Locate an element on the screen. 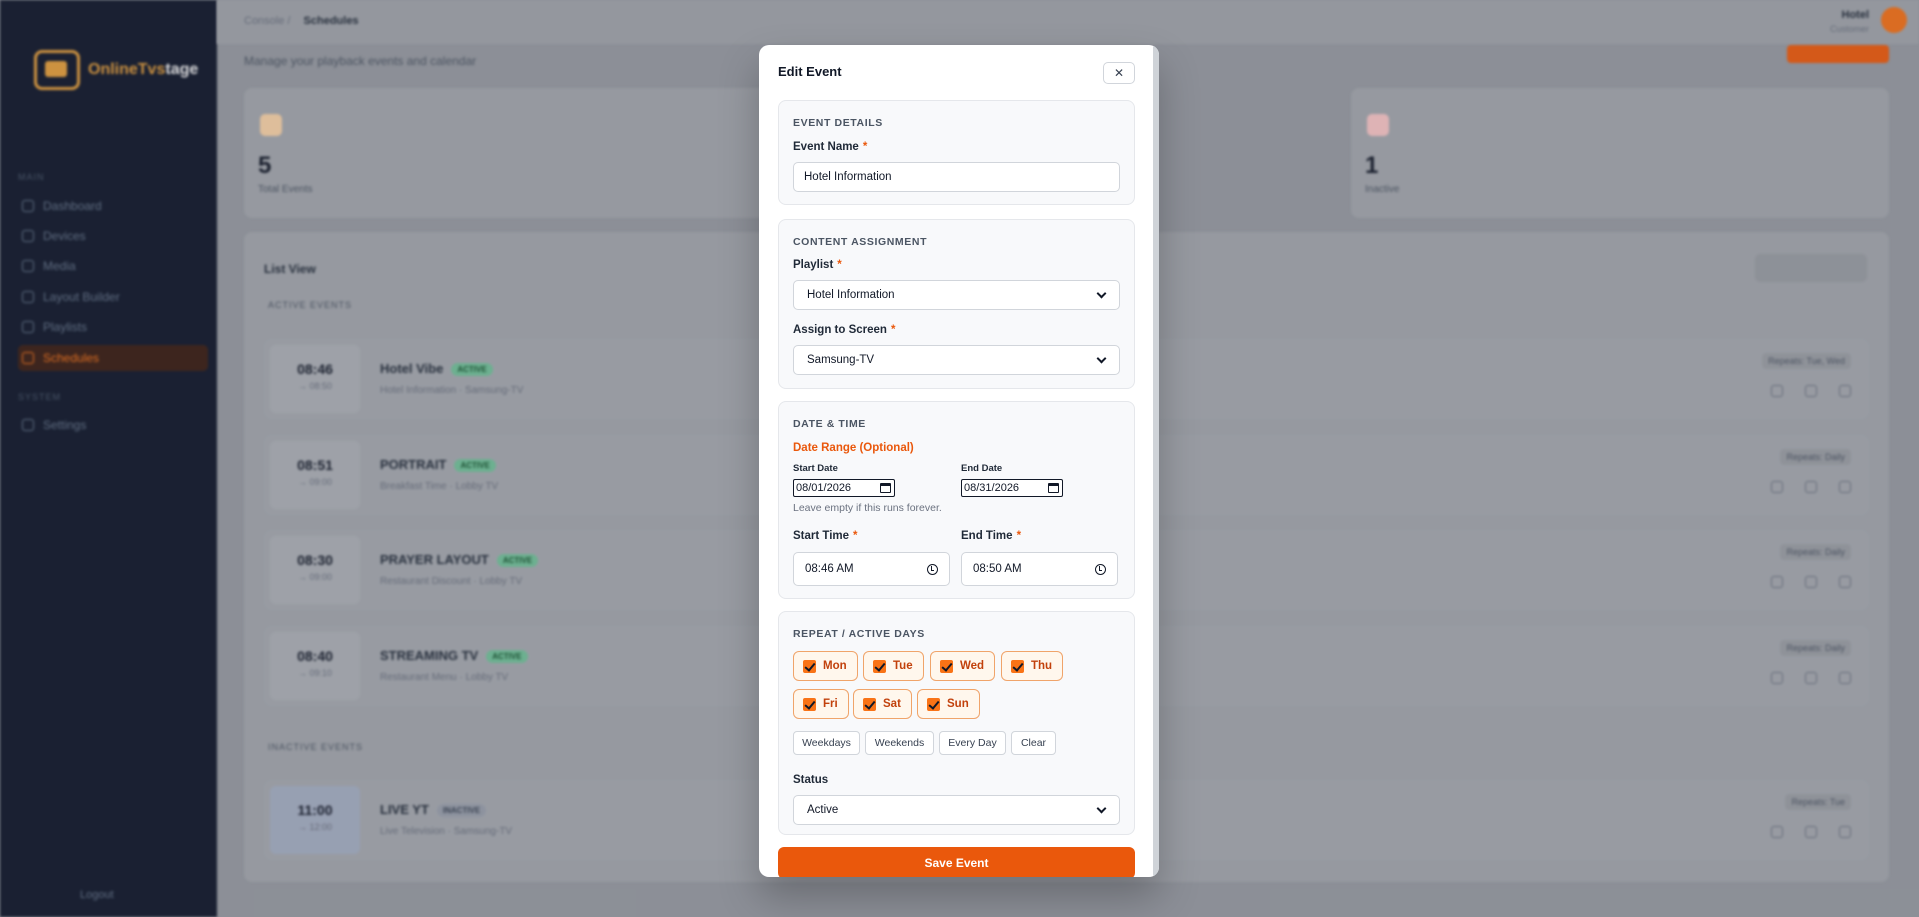 The width and height of the screenshot is (1919, 917). weekends-button: Weekends is located at coordinates (899, 743).